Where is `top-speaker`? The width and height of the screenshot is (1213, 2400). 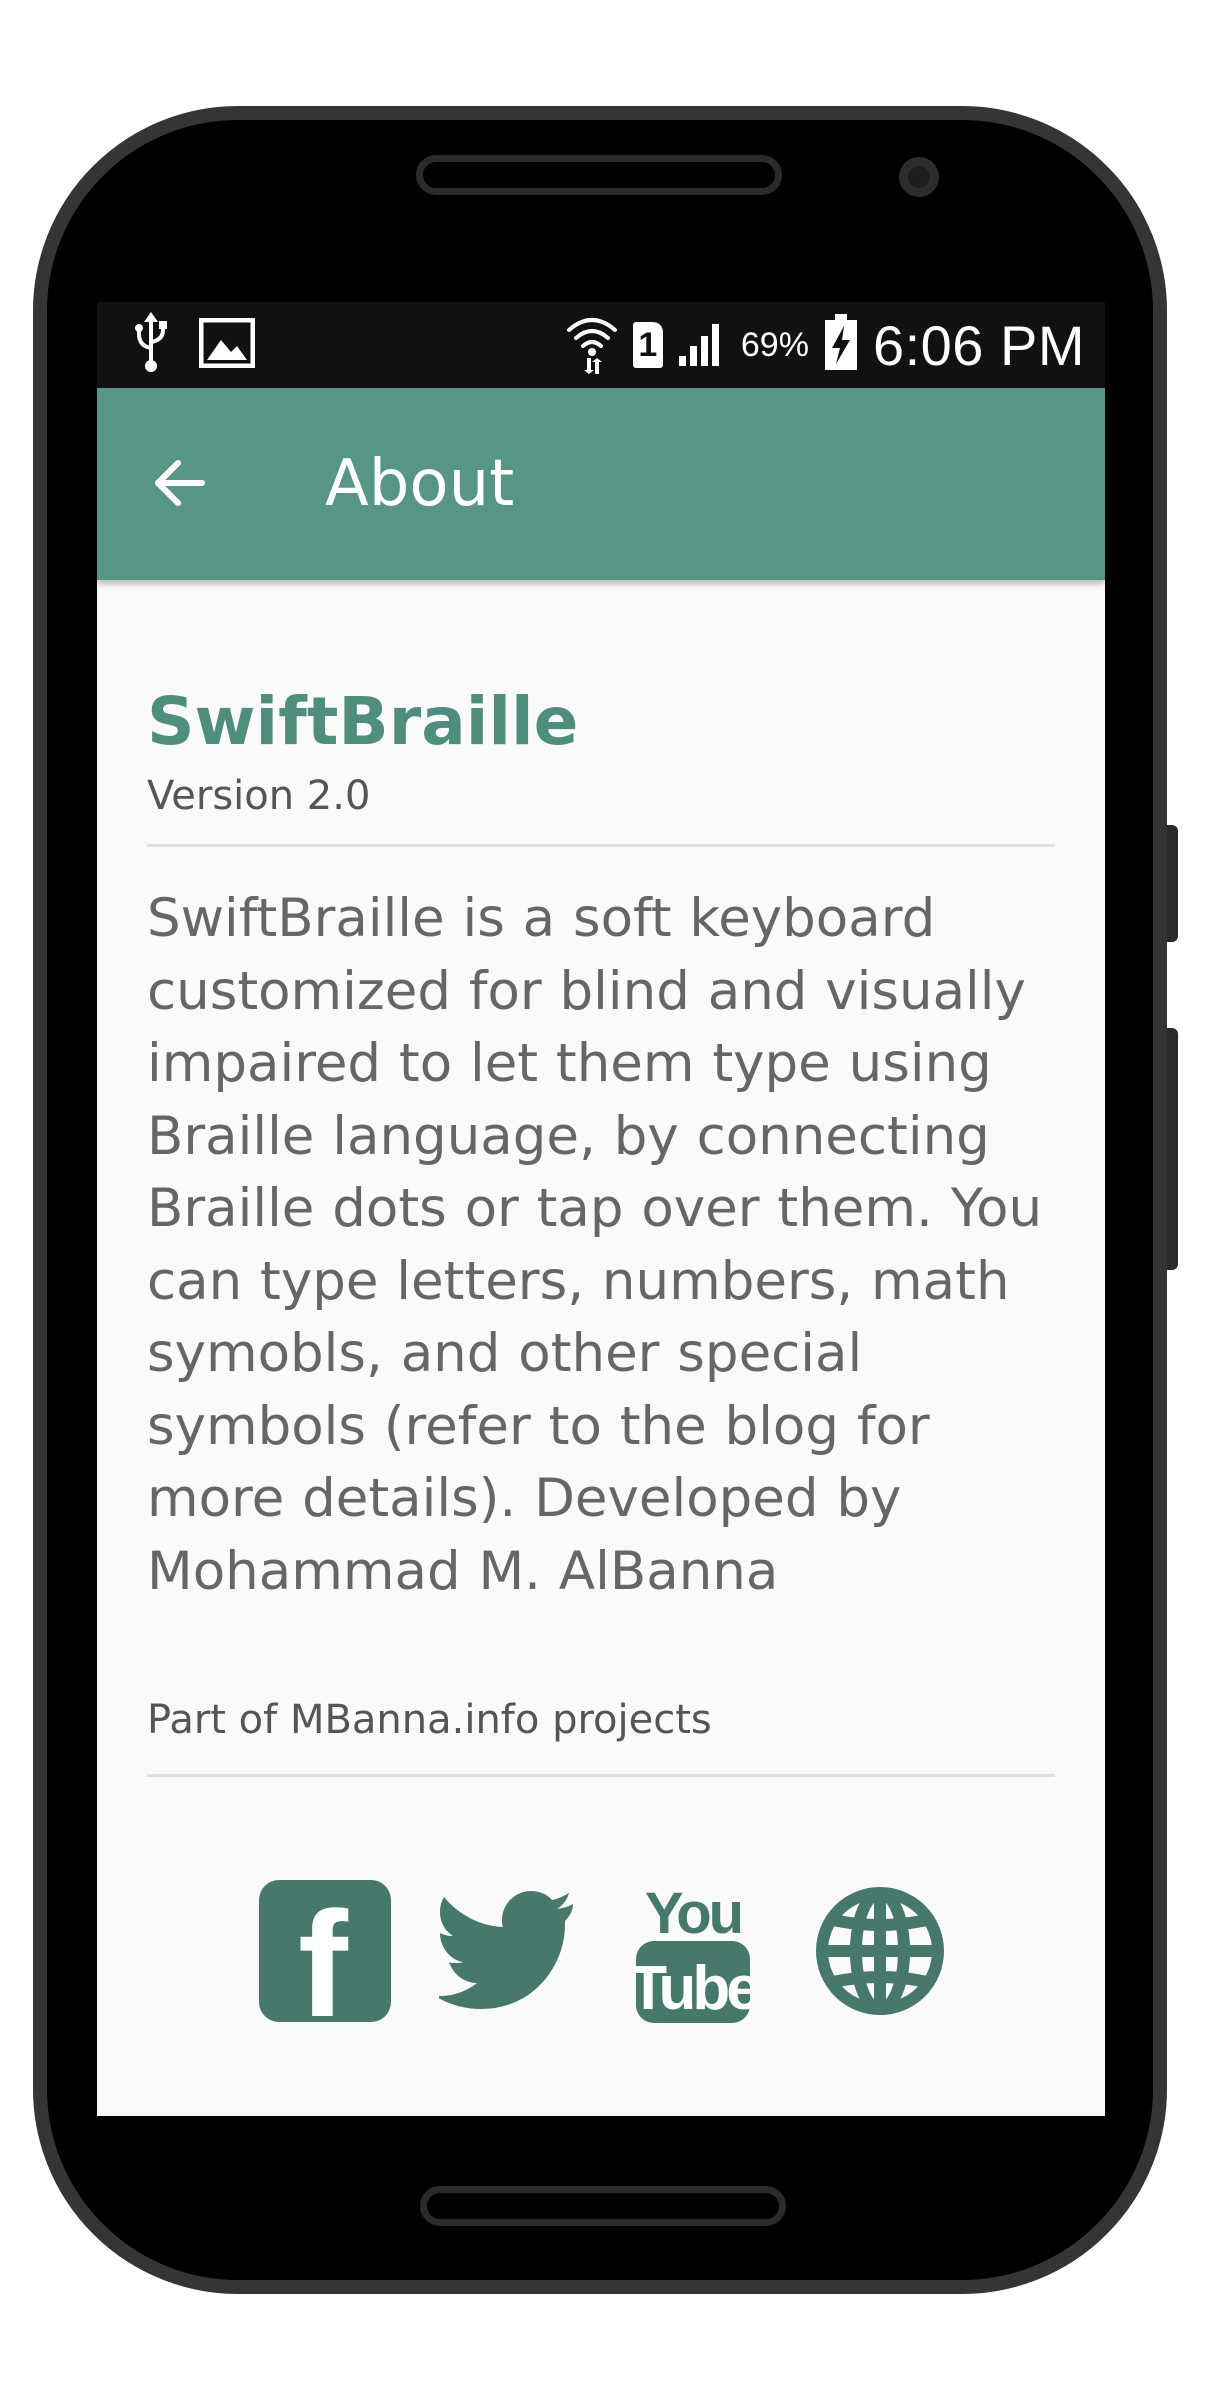
top-speaker is located at coordinates (599, 175).